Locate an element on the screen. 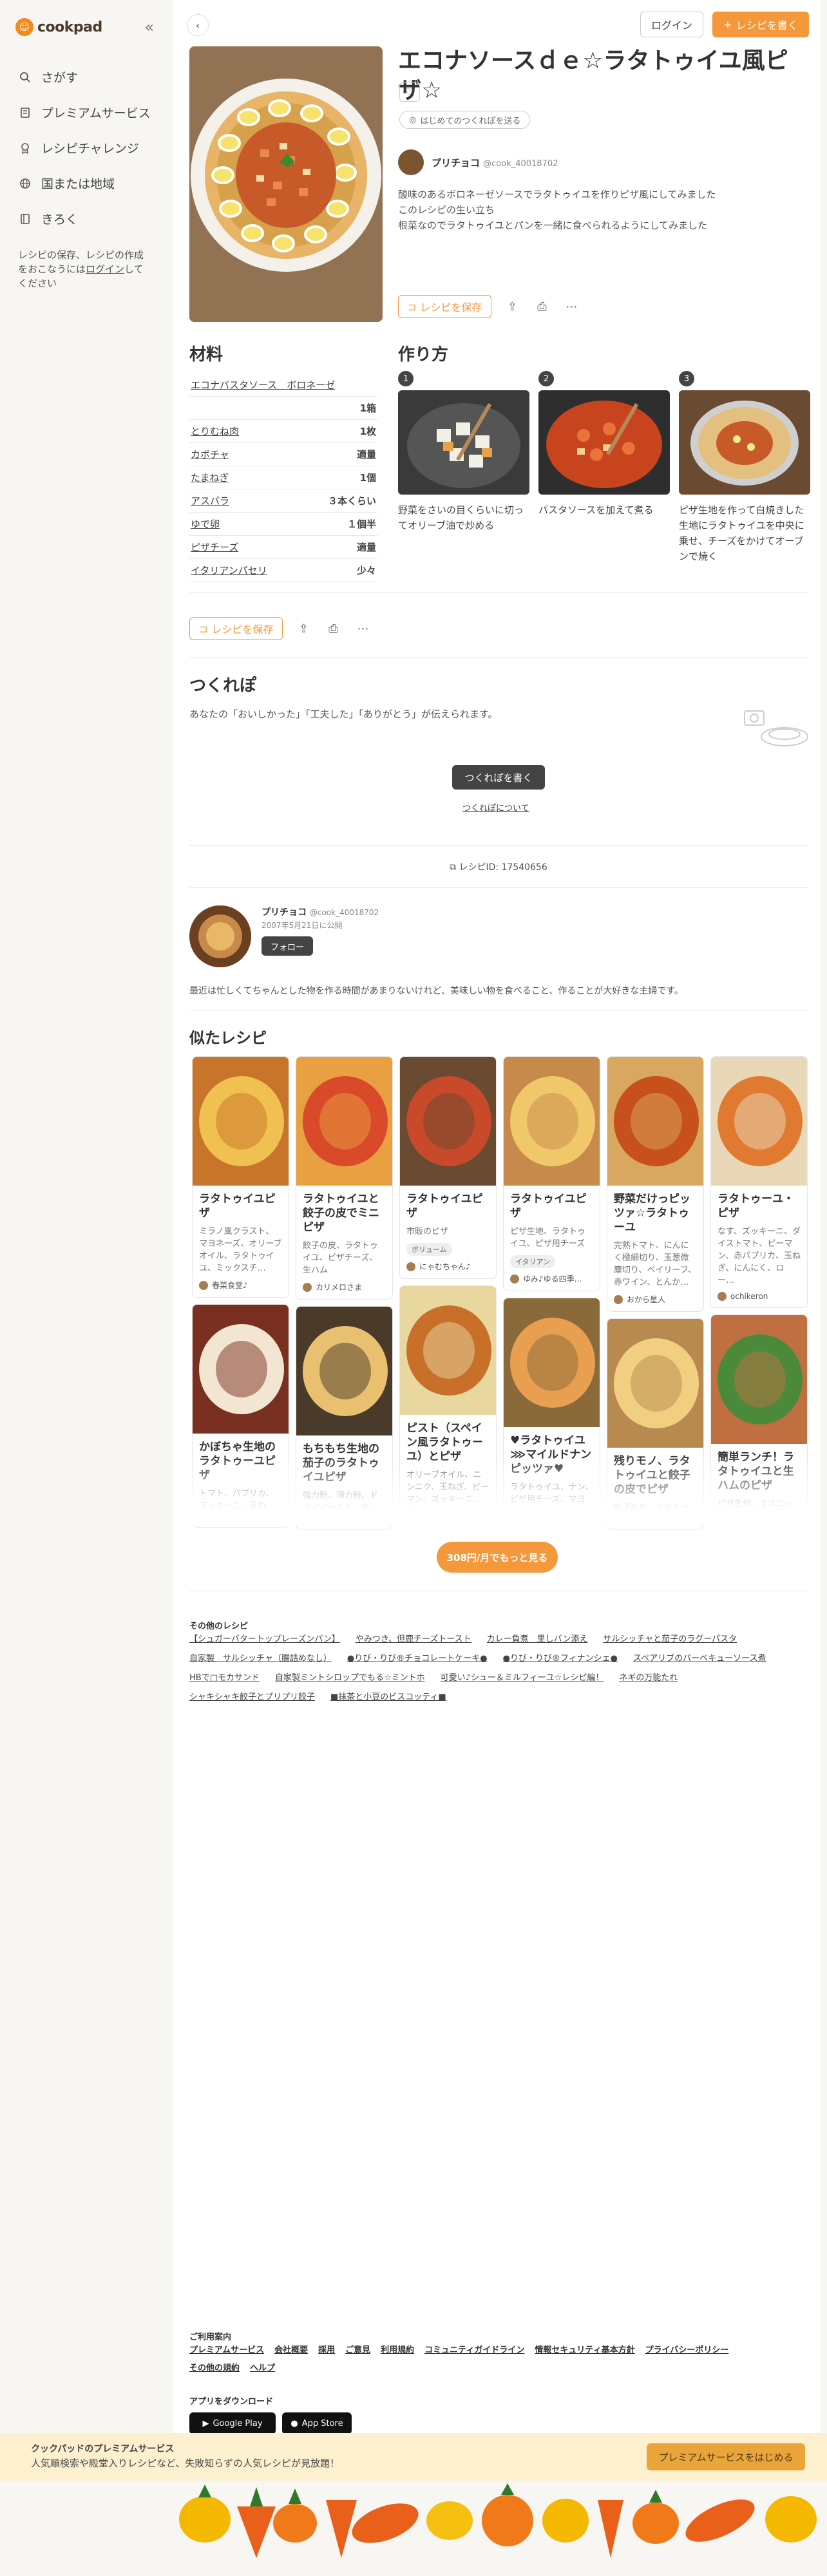 The height and width of the screenshot is (2576, 827). similar-recipe-card: ラタトゥイユピザ 市販のピザ ボリューム にゃむちゃん♪ is located at coordinates (448, 1167).